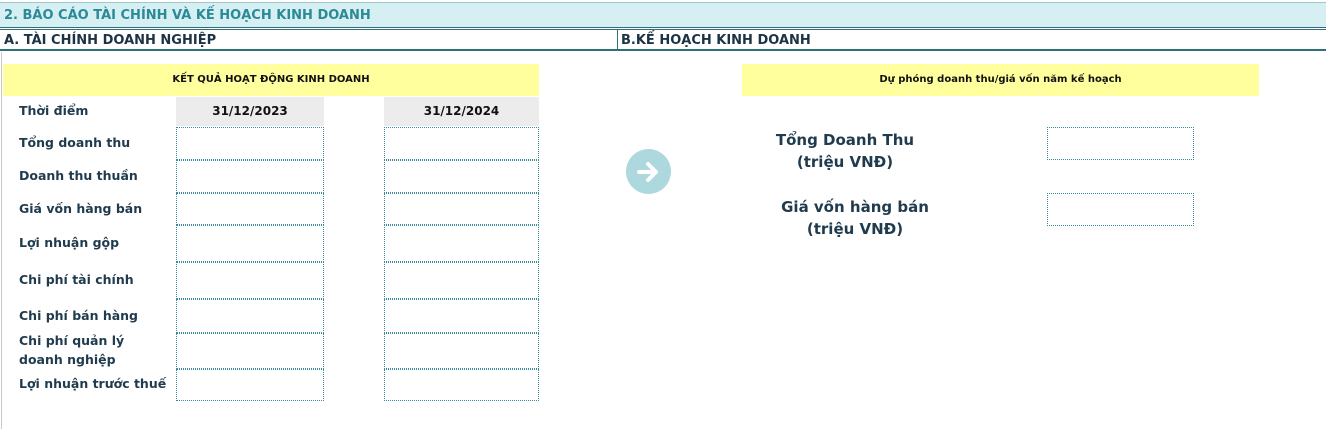 This screenshot has width=1326, height=429. Describe the element at coordinates (250, 385) in the screenshot. I see `cell-profit-before-tax-2023` at that location.